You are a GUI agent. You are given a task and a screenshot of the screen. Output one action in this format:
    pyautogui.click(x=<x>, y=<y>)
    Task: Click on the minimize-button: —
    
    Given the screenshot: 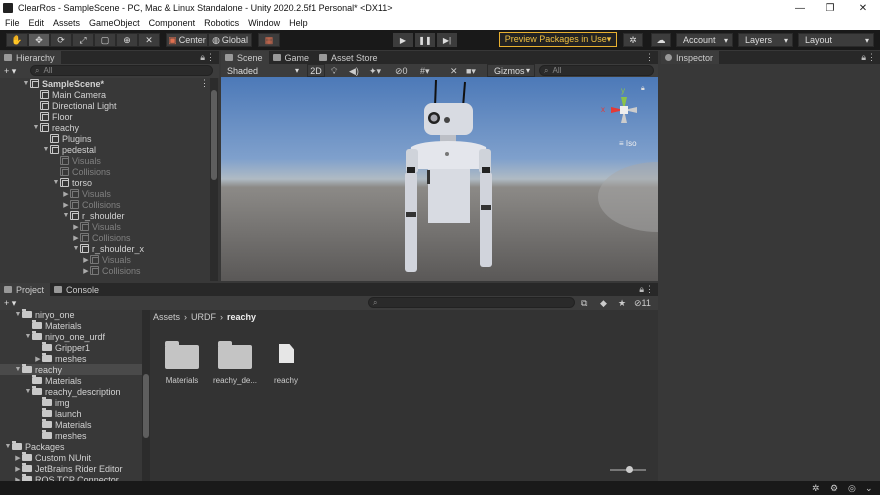 What is the action you would take?
    pyautogui.click(x=800, y=8)
    